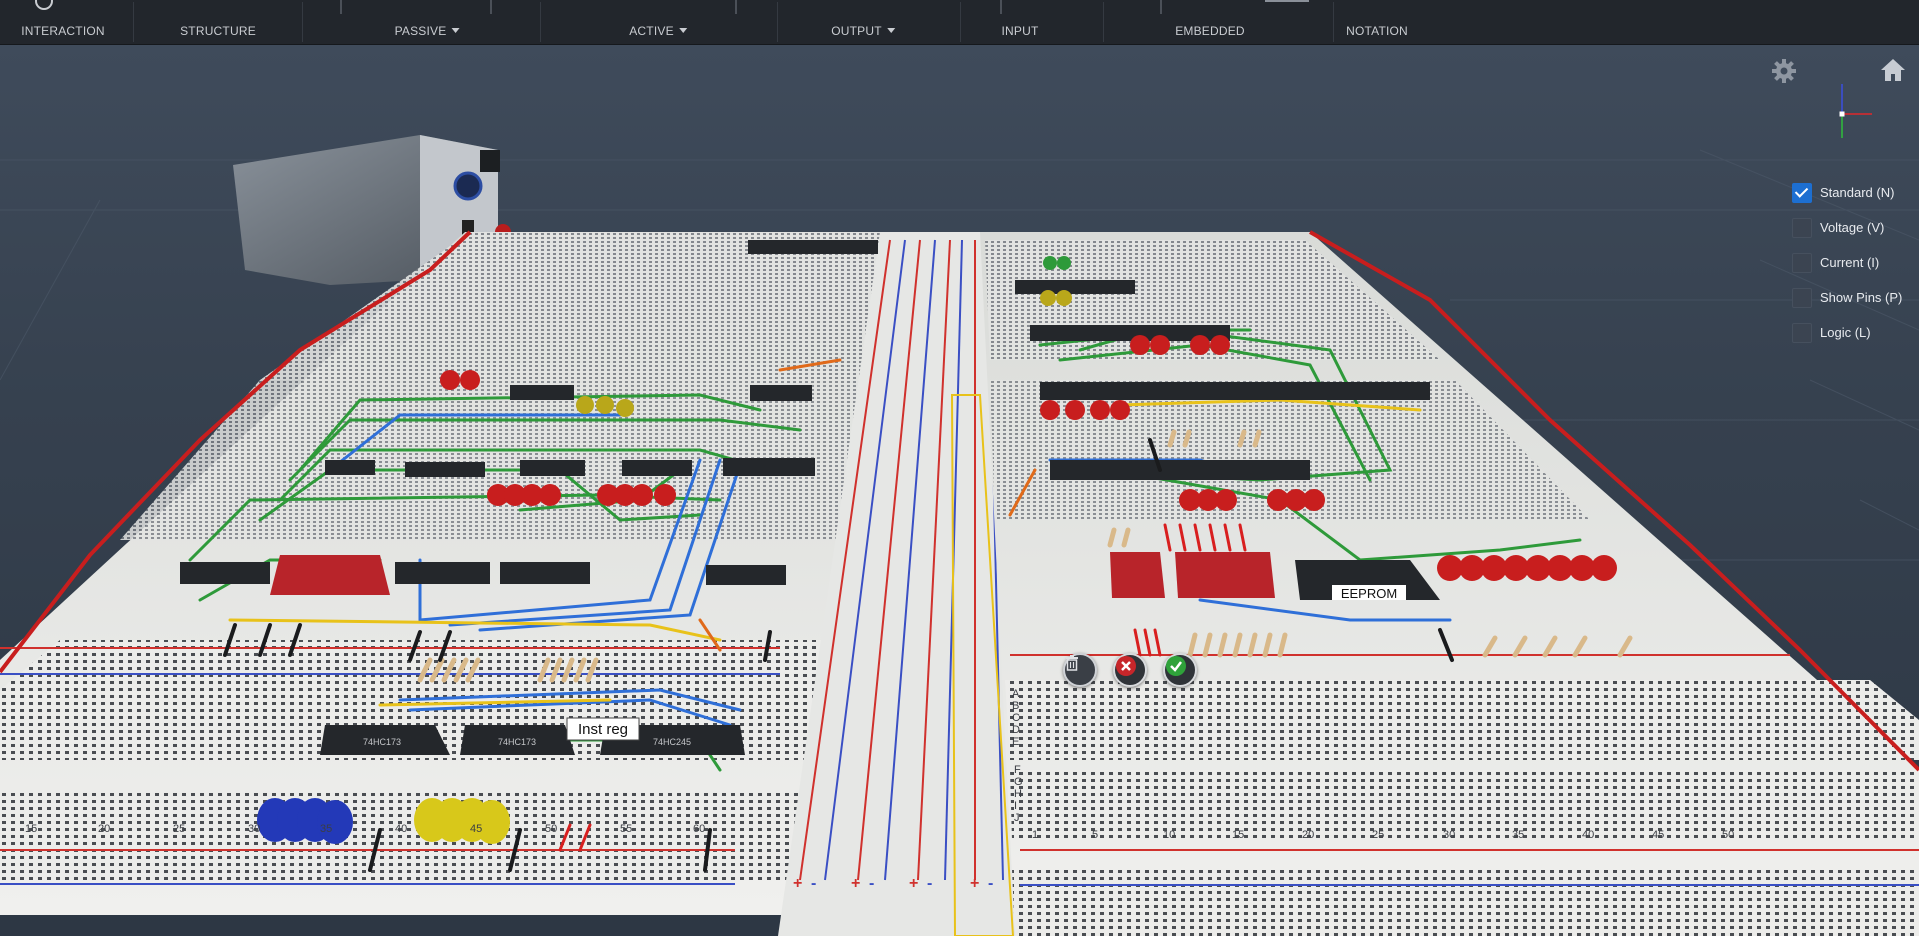  I want to click on chip-label: 74HC173, so click(517, 742).